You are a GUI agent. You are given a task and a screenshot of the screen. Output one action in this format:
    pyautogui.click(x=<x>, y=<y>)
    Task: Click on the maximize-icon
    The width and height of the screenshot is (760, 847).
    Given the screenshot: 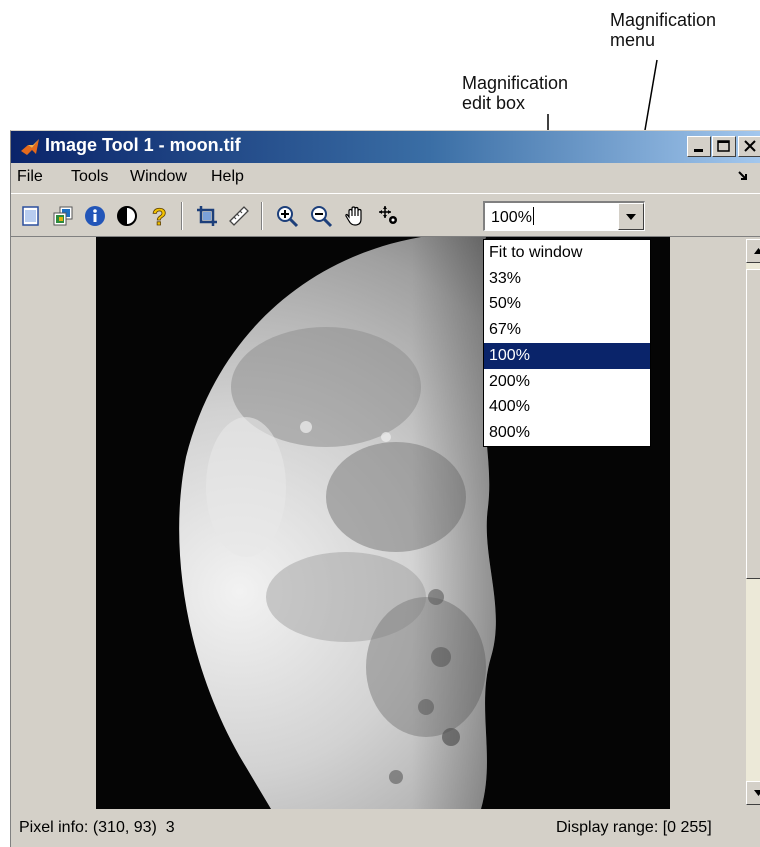 What is the action you would take?
    pyautogui.click(x=723, y=146)
    